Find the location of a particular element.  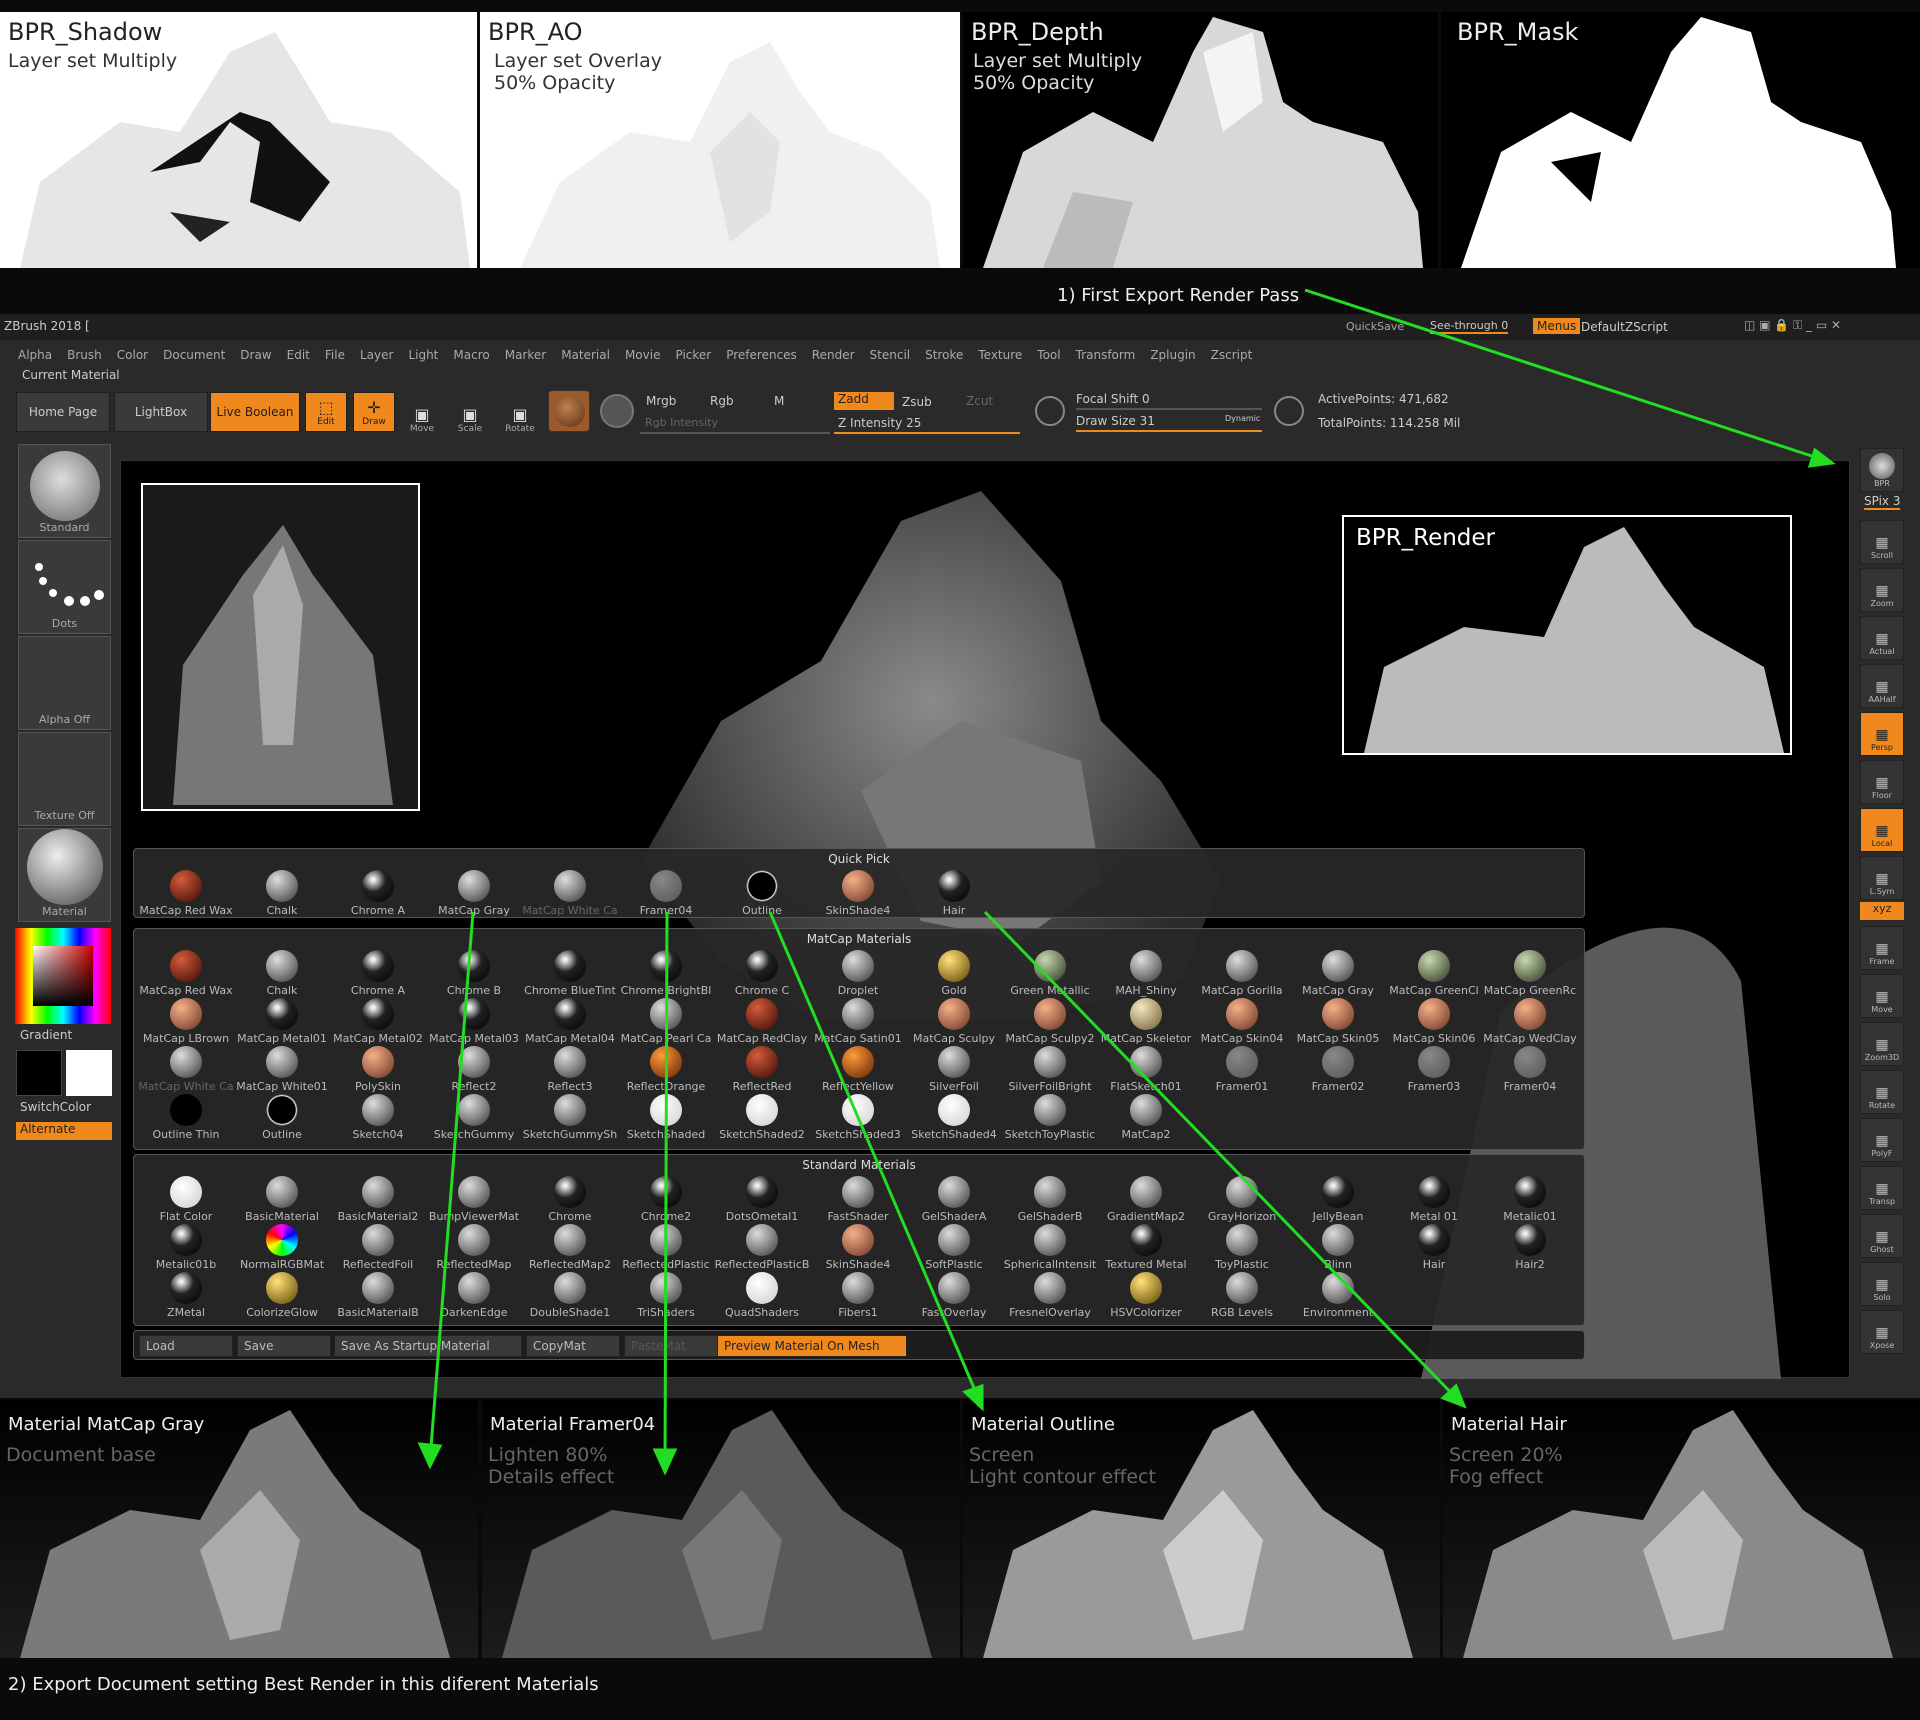

view-label: Frame is located at coordinates (1882, 961).